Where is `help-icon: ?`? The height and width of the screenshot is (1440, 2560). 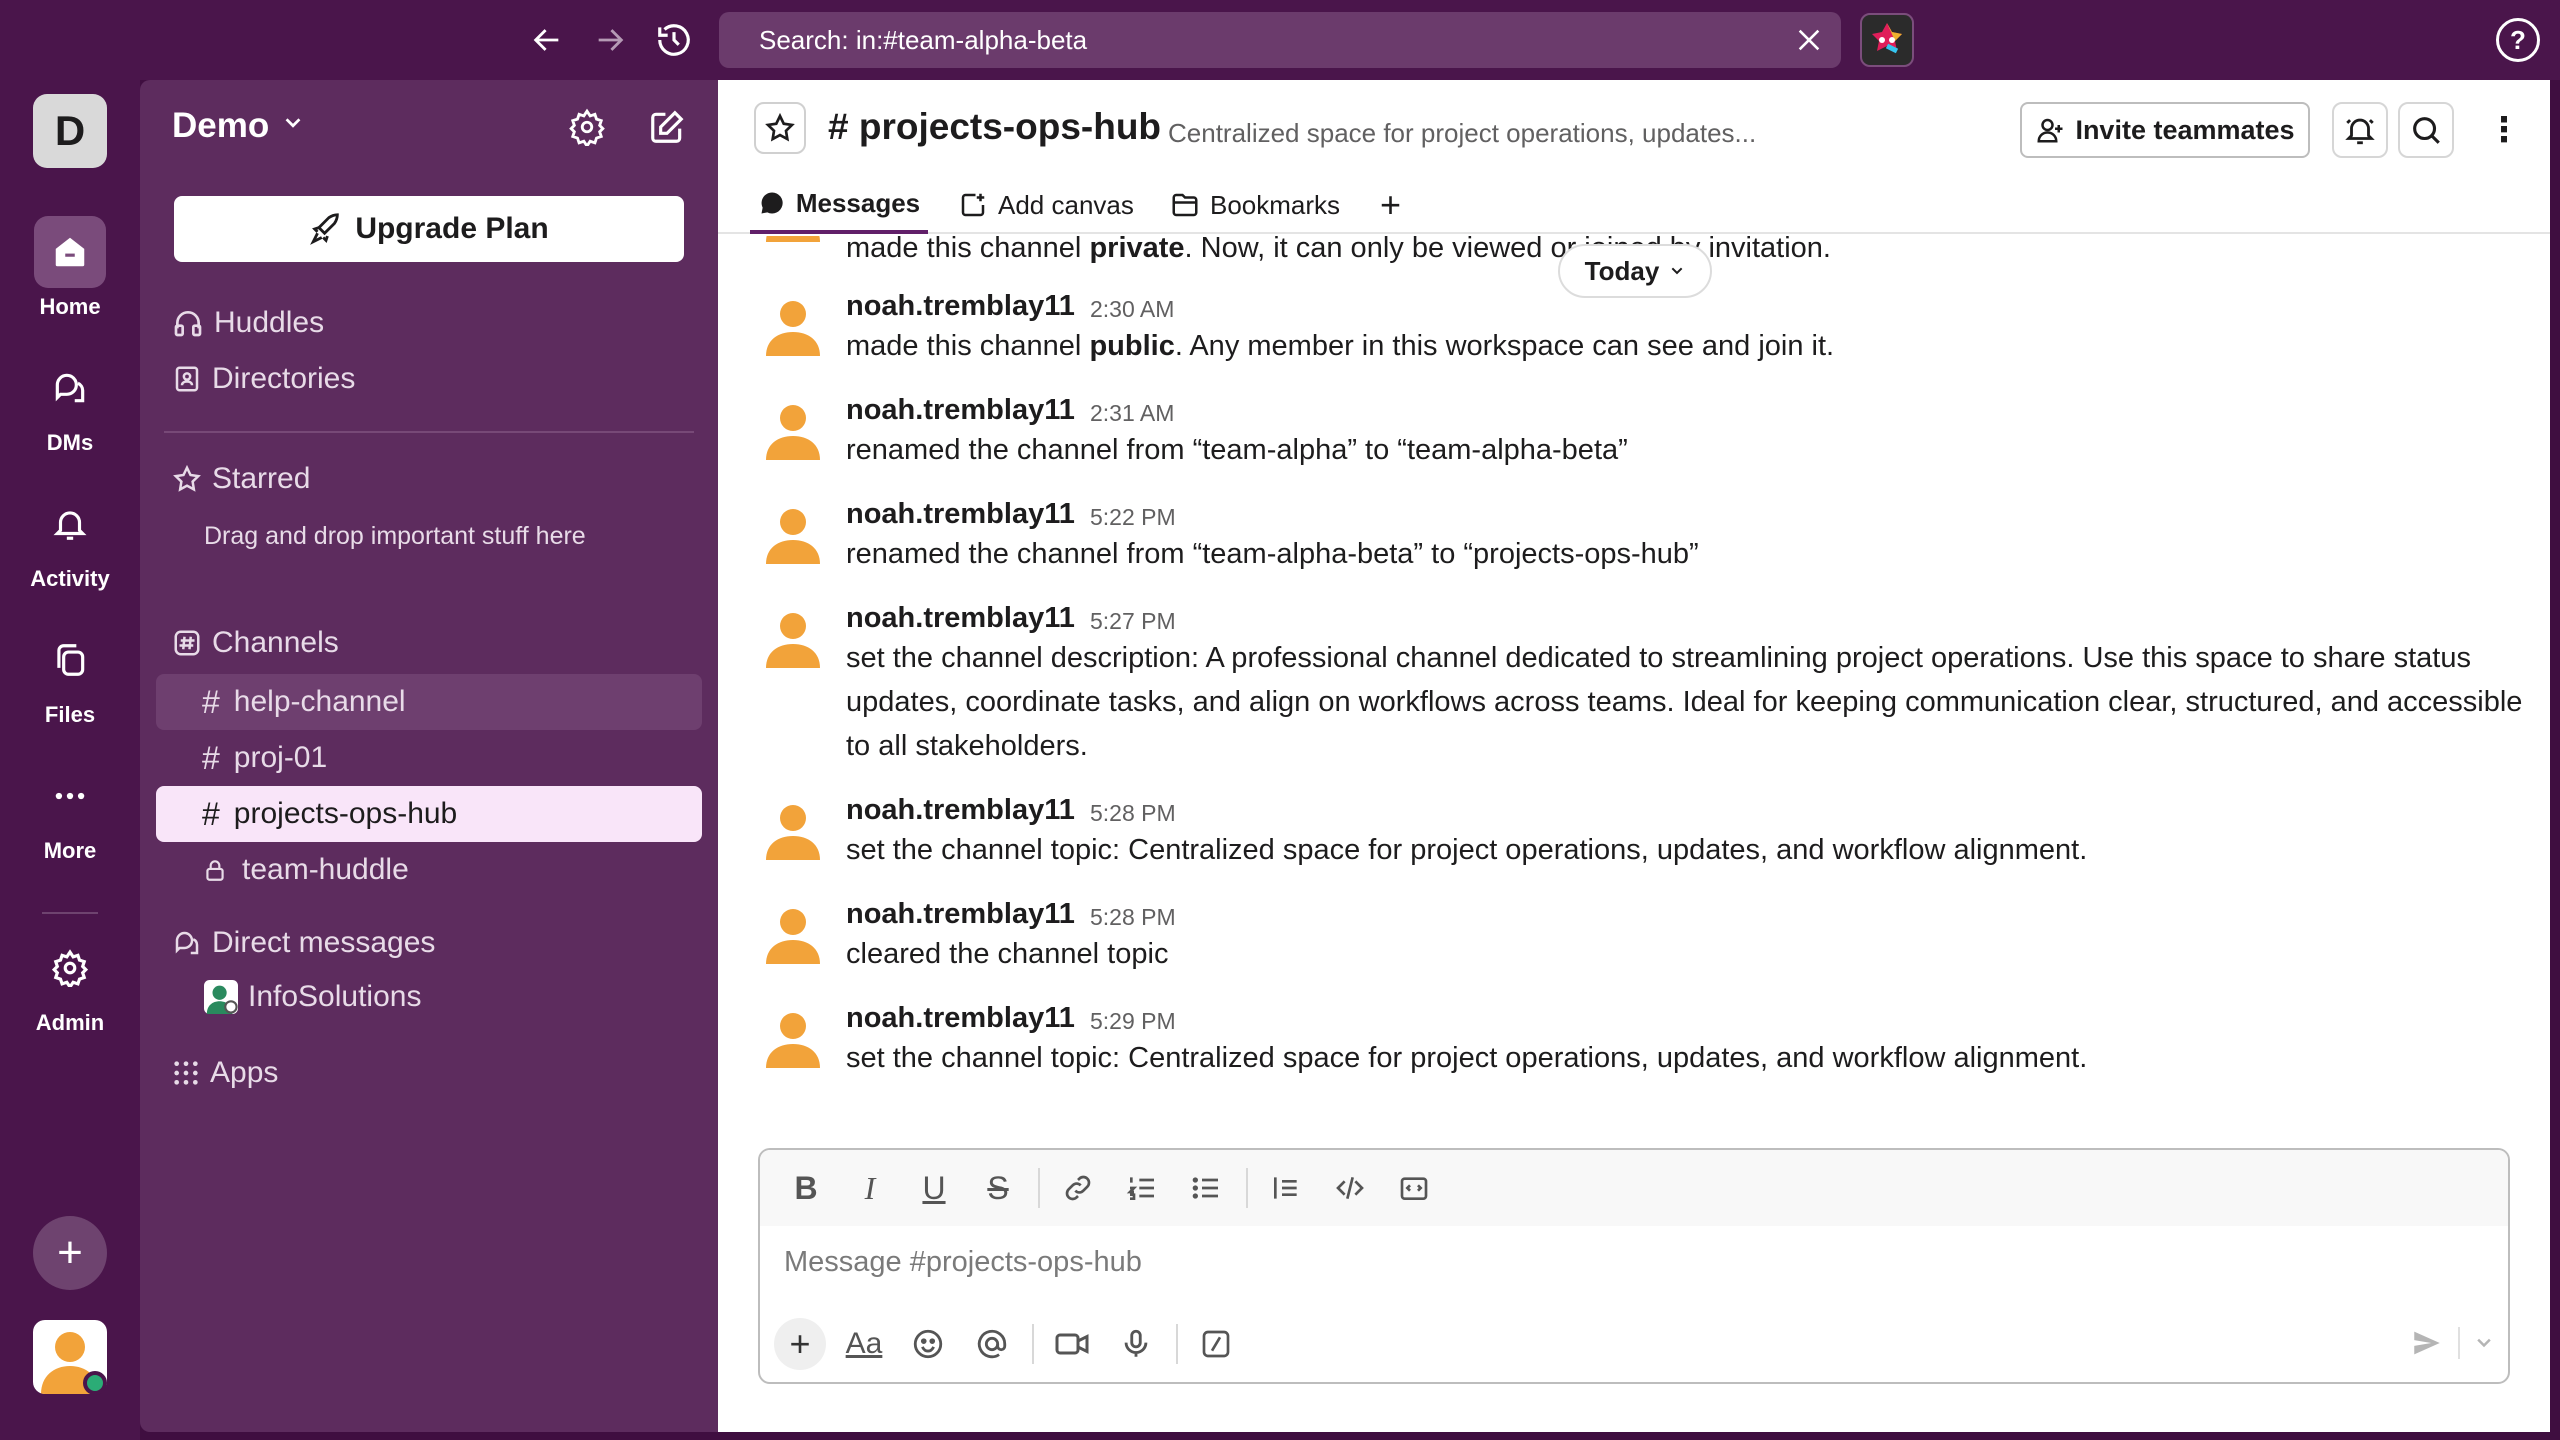 help-icon: ? is located at coordinates (2518, 40).